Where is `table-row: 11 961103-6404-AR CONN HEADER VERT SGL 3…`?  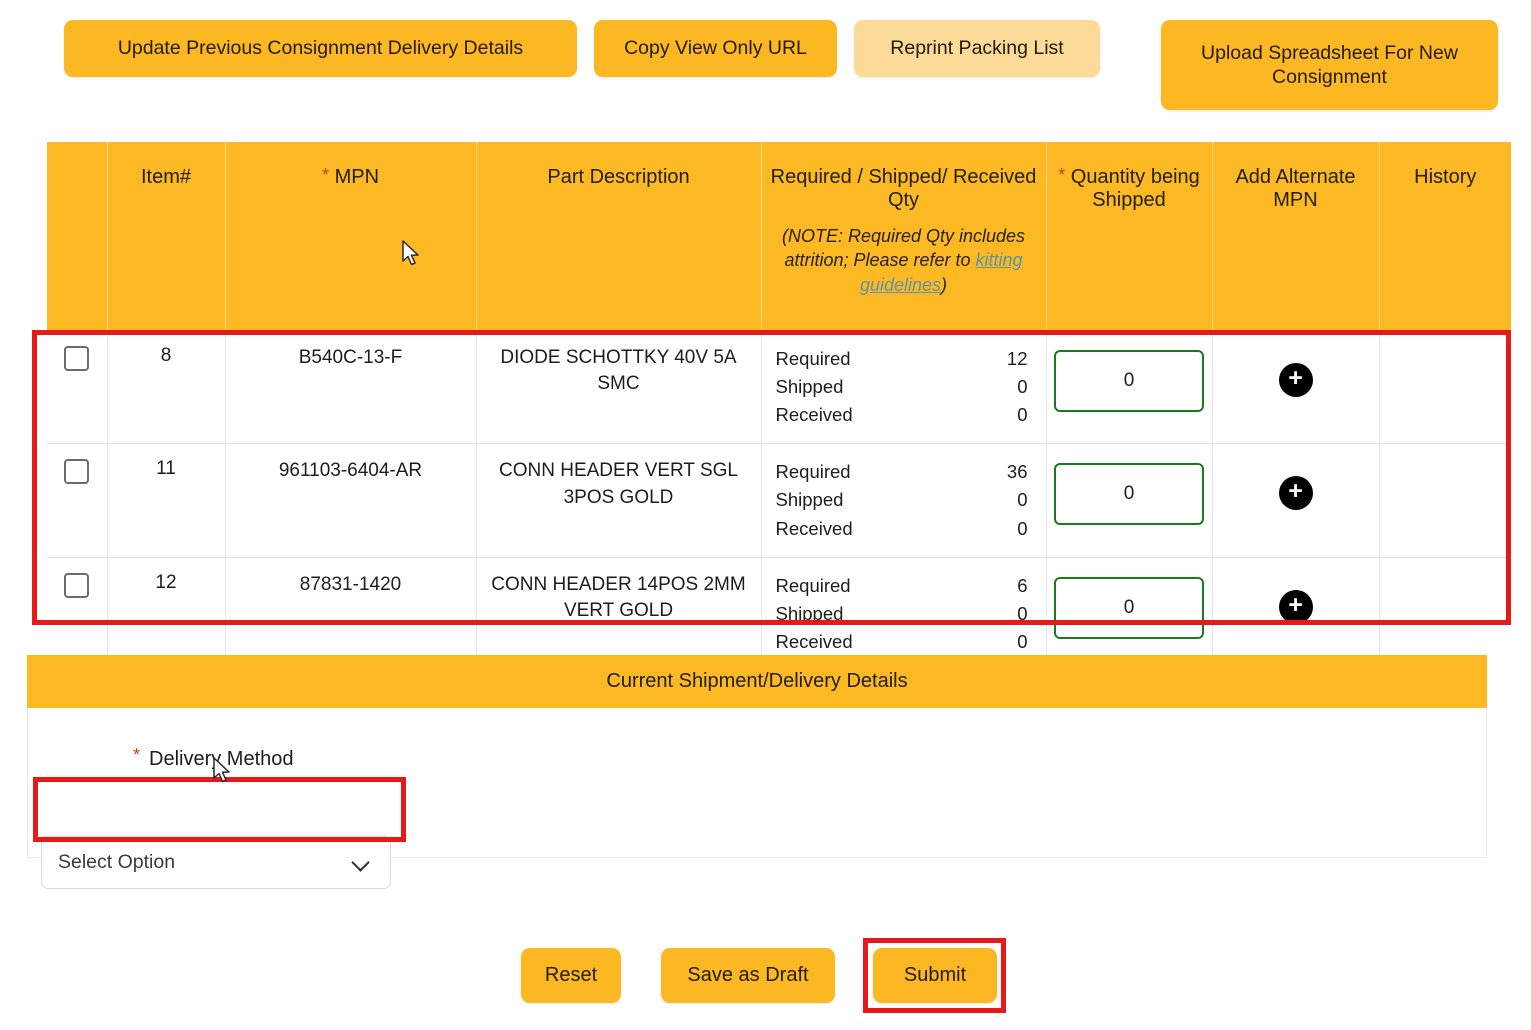 table-row: 11 961103-6404-AR CONN HEADER VERT SGL 3… is located at coordinates (779, 500).